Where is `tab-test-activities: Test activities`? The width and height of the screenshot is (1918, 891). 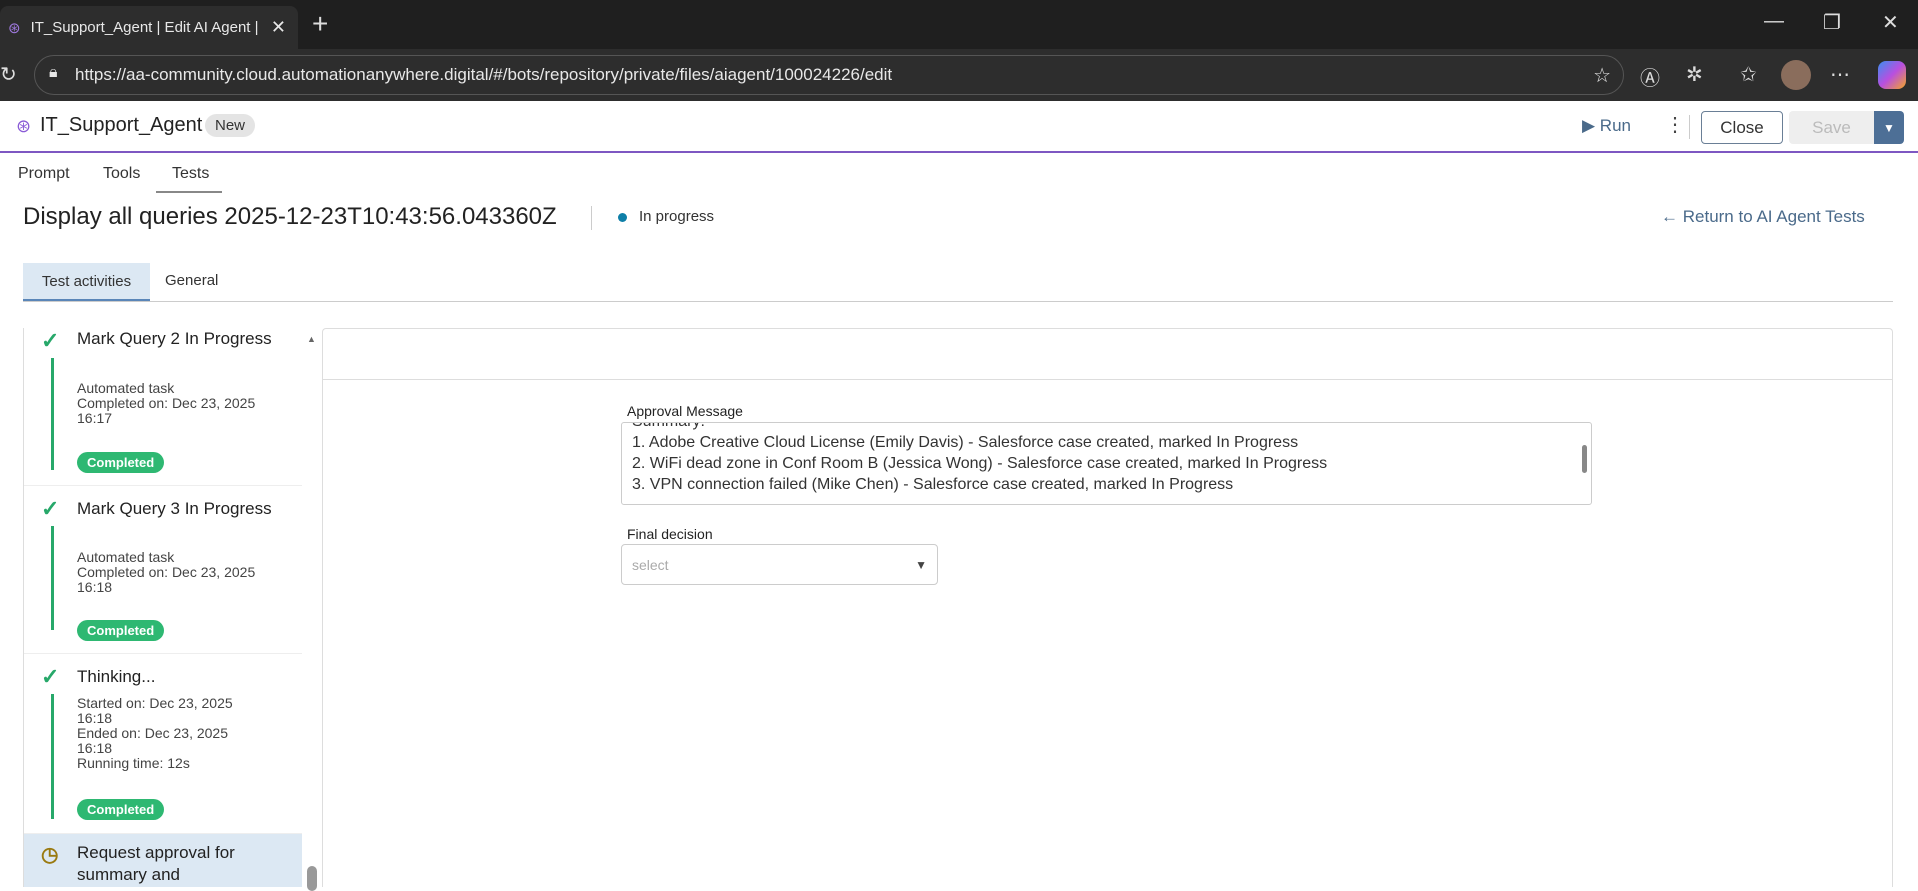
tab-test-activities: Test activities is located at coordinates (86, 282).